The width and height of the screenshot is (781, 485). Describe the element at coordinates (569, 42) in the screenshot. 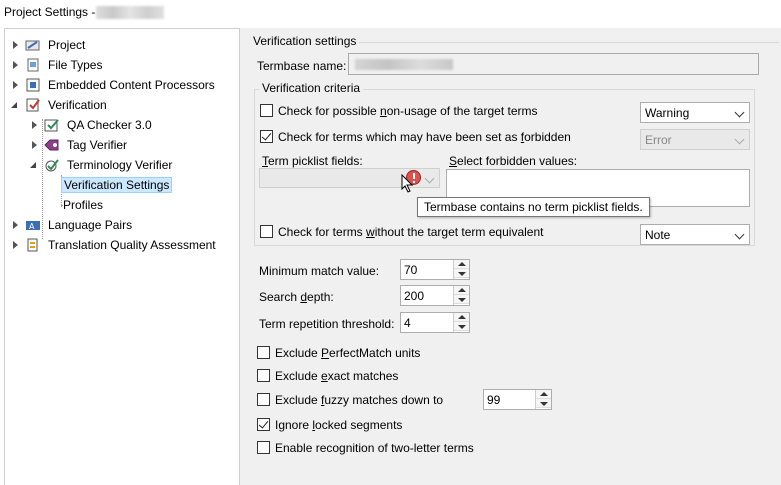

I see `section-divider` at that location.